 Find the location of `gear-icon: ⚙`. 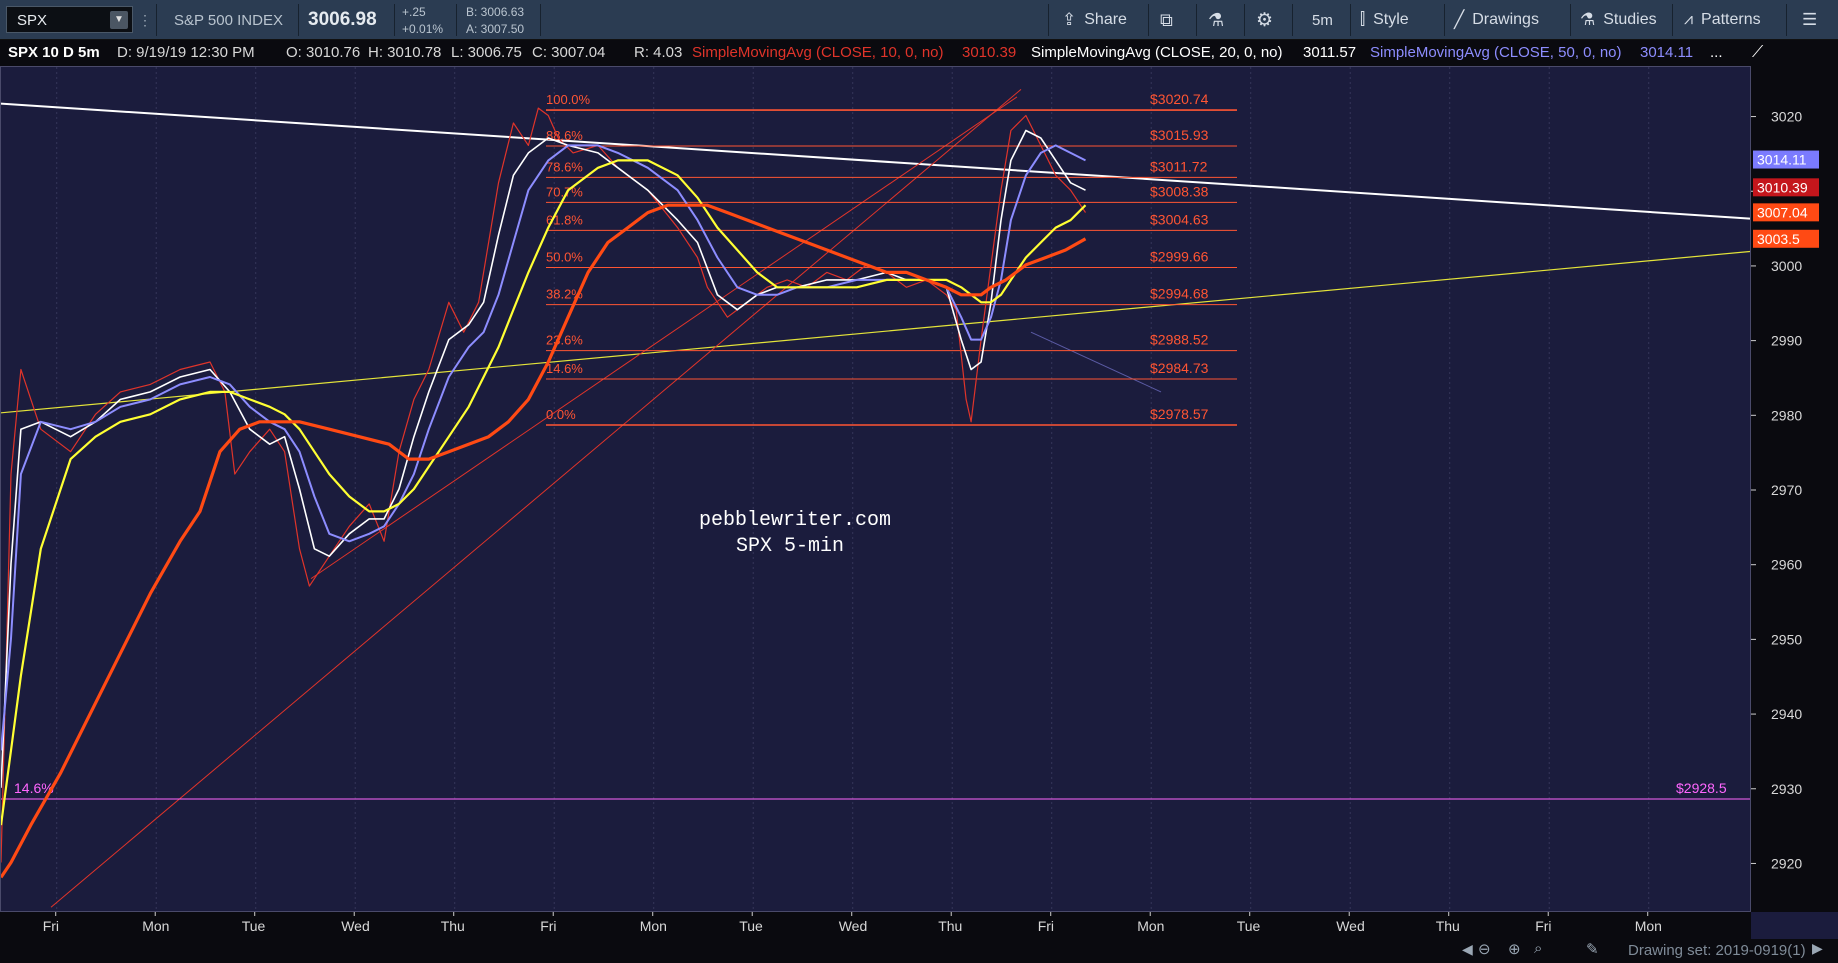

gear-icon: ⚙ is located at coordinates (1264, 20).